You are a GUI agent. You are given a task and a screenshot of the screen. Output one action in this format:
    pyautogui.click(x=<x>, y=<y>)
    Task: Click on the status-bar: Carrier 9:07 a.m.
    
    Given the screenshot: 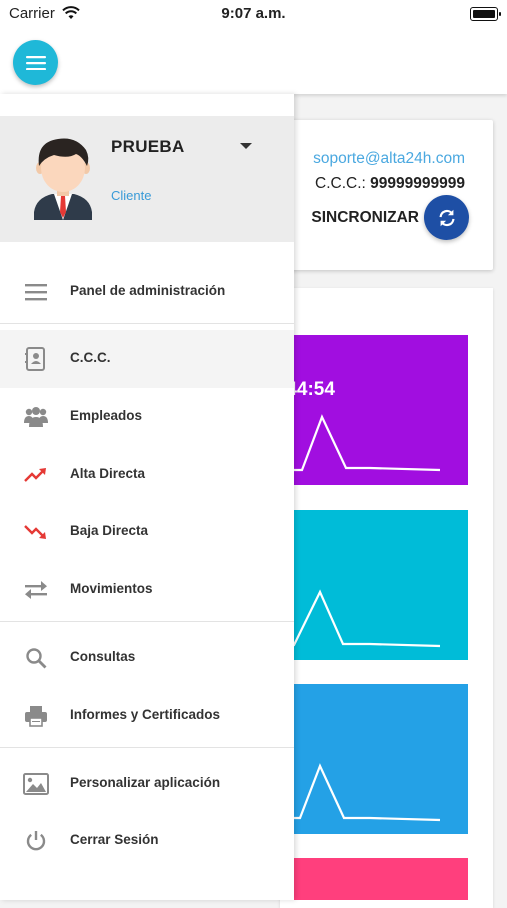 What is the action you would take?
    pyautogui.click(x=253, y=14)
    